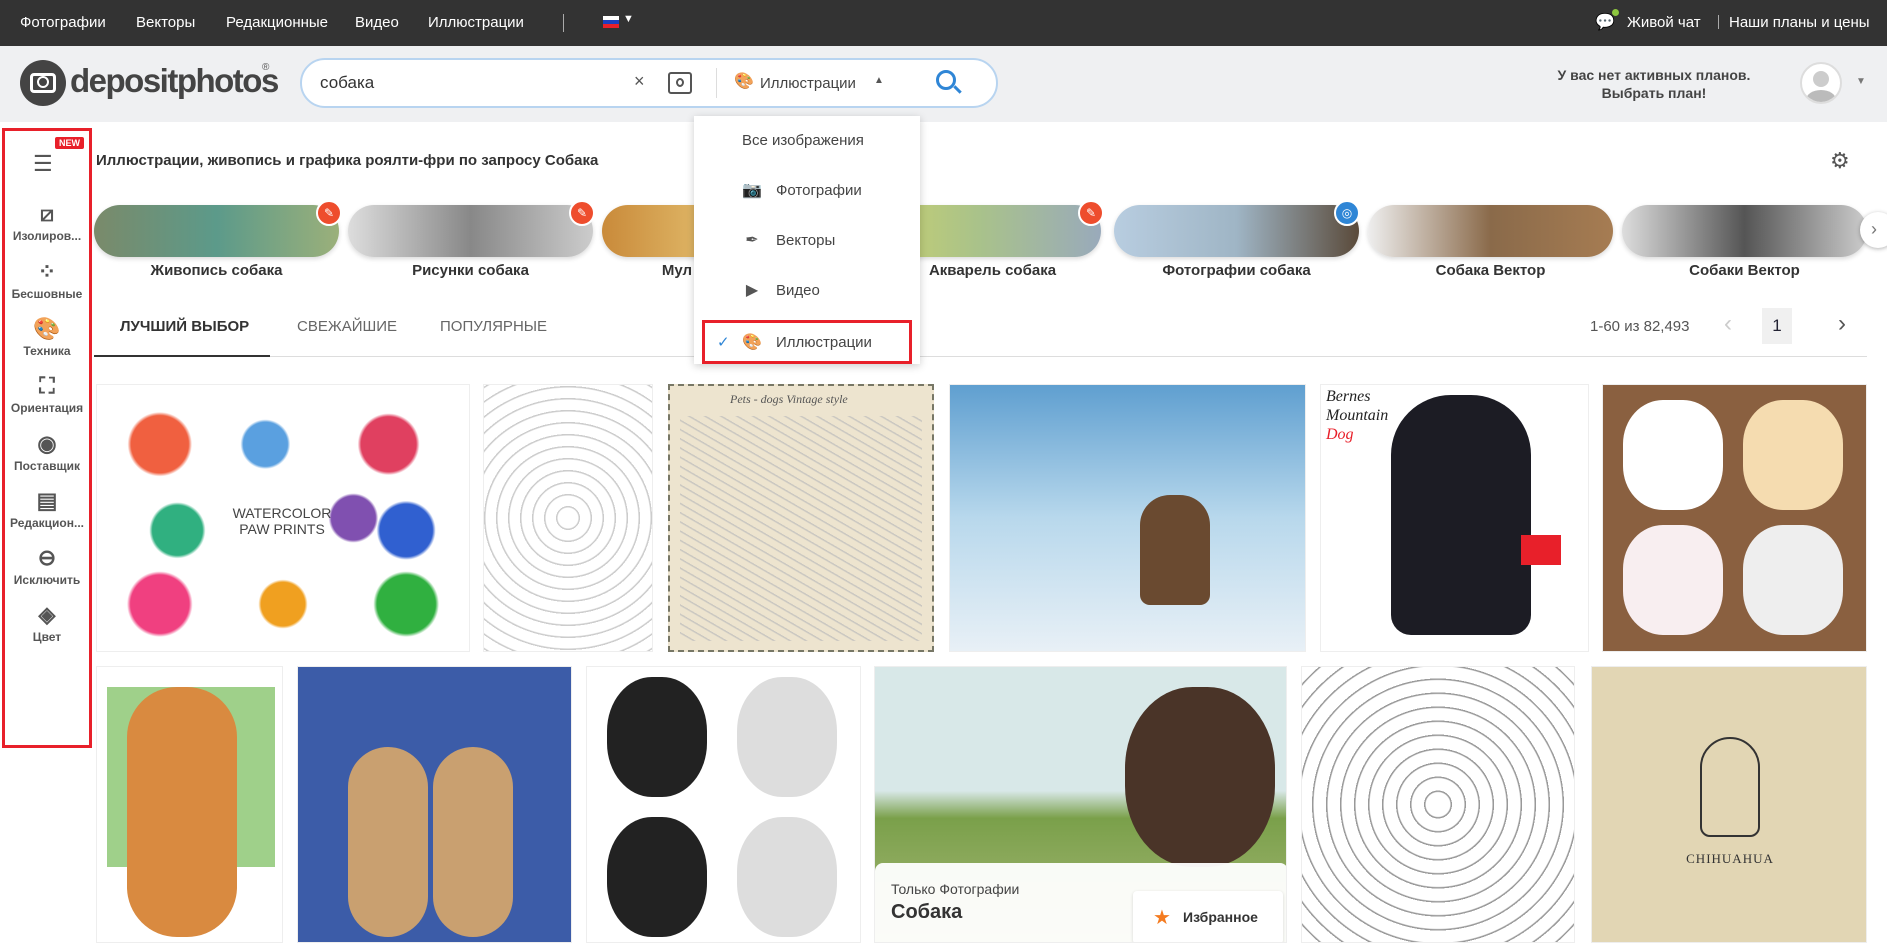 The height and width of the screenshot is (943, 1887). I want to click on nav-editorial: Редакционные, so click(277, 22).